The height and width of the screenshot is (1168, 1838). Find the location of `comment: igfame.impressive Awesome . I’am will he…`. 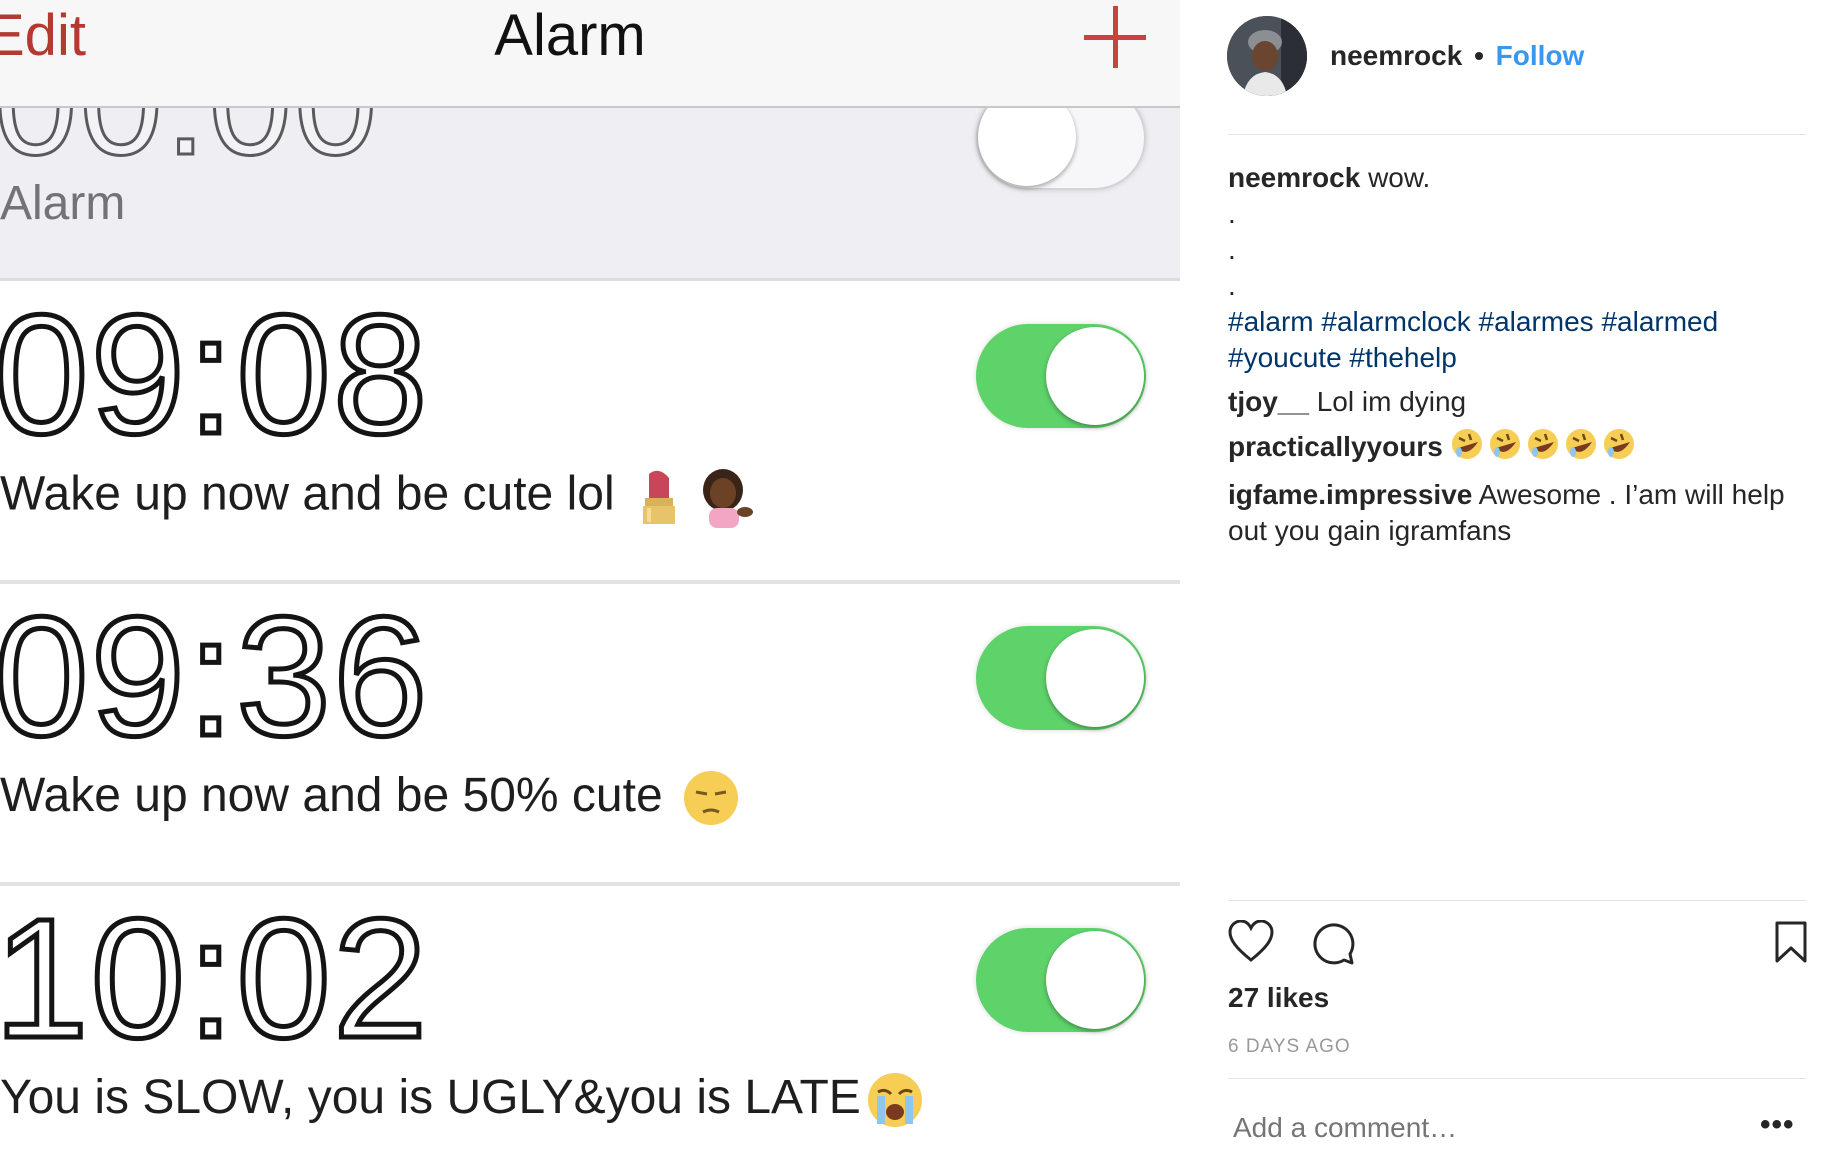

comment: igfame.impressive Awesome . I’am will he… is located at coordinates (1518, 513).